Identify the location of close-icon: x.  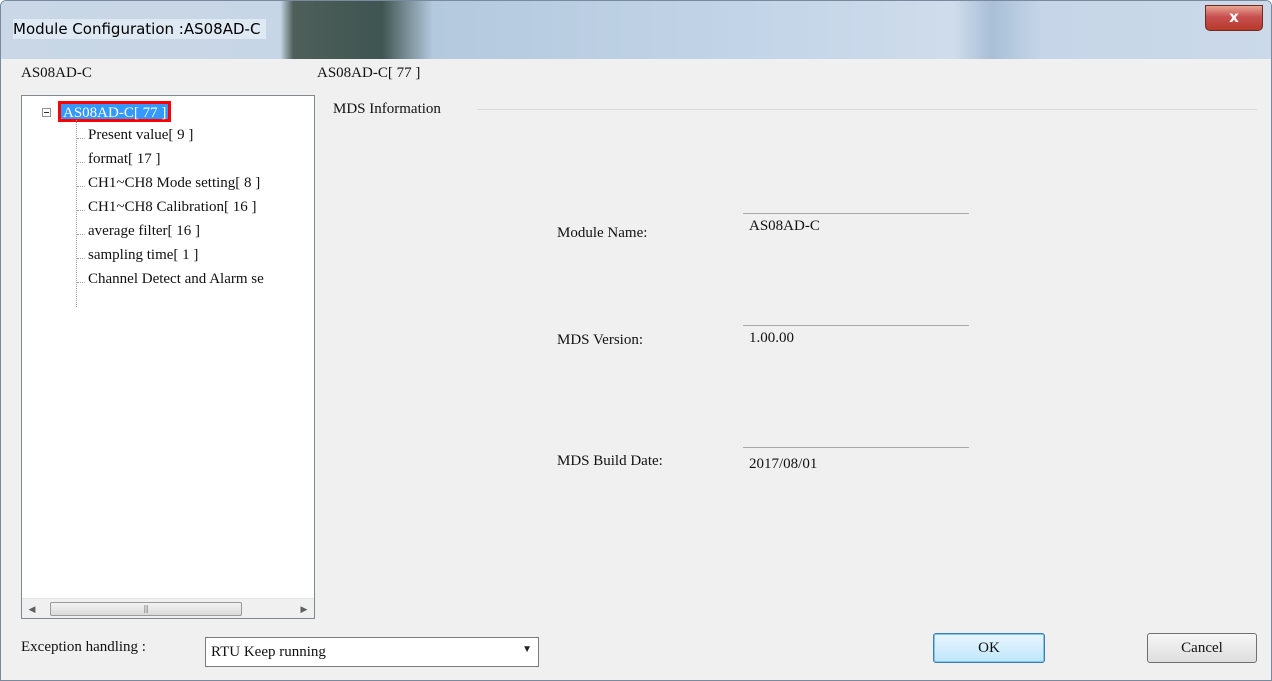
(1234, 17).